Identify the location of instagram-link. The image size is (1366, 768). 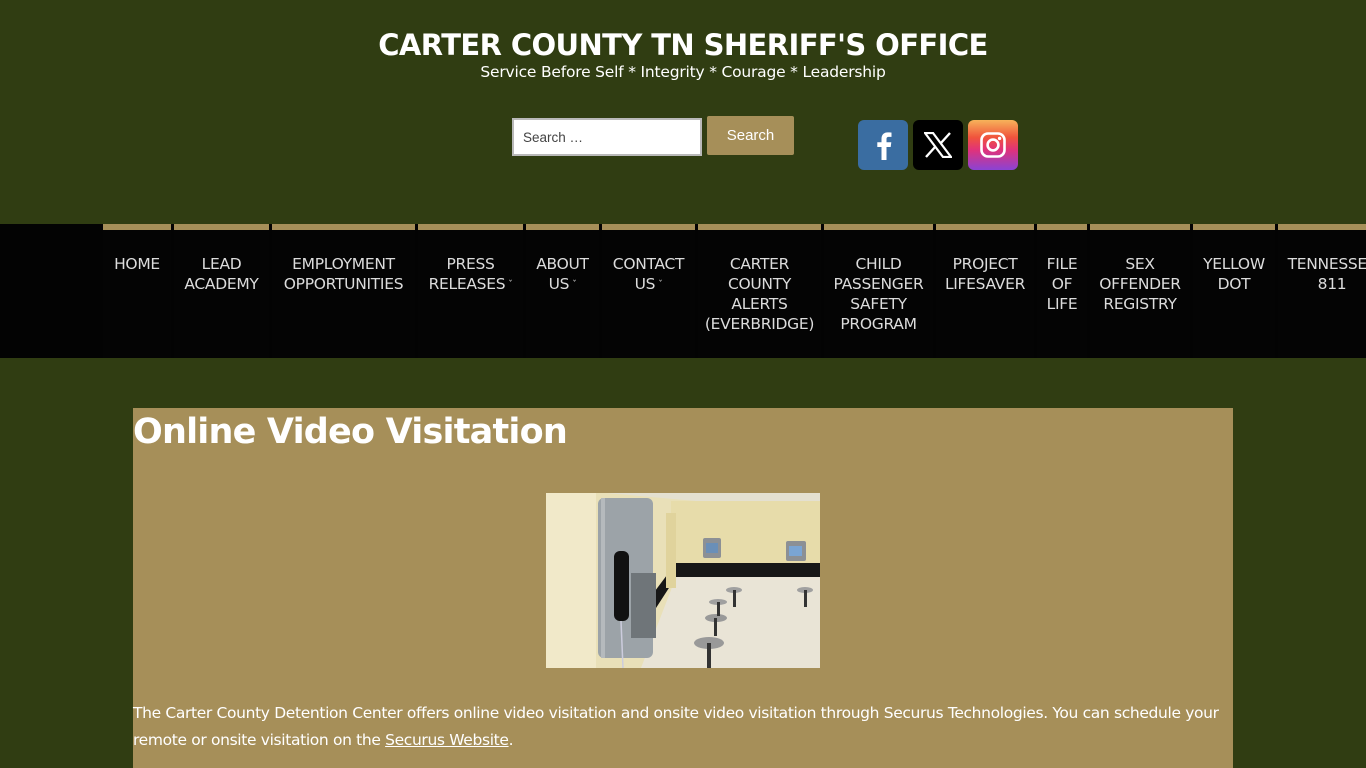
(993, 145).